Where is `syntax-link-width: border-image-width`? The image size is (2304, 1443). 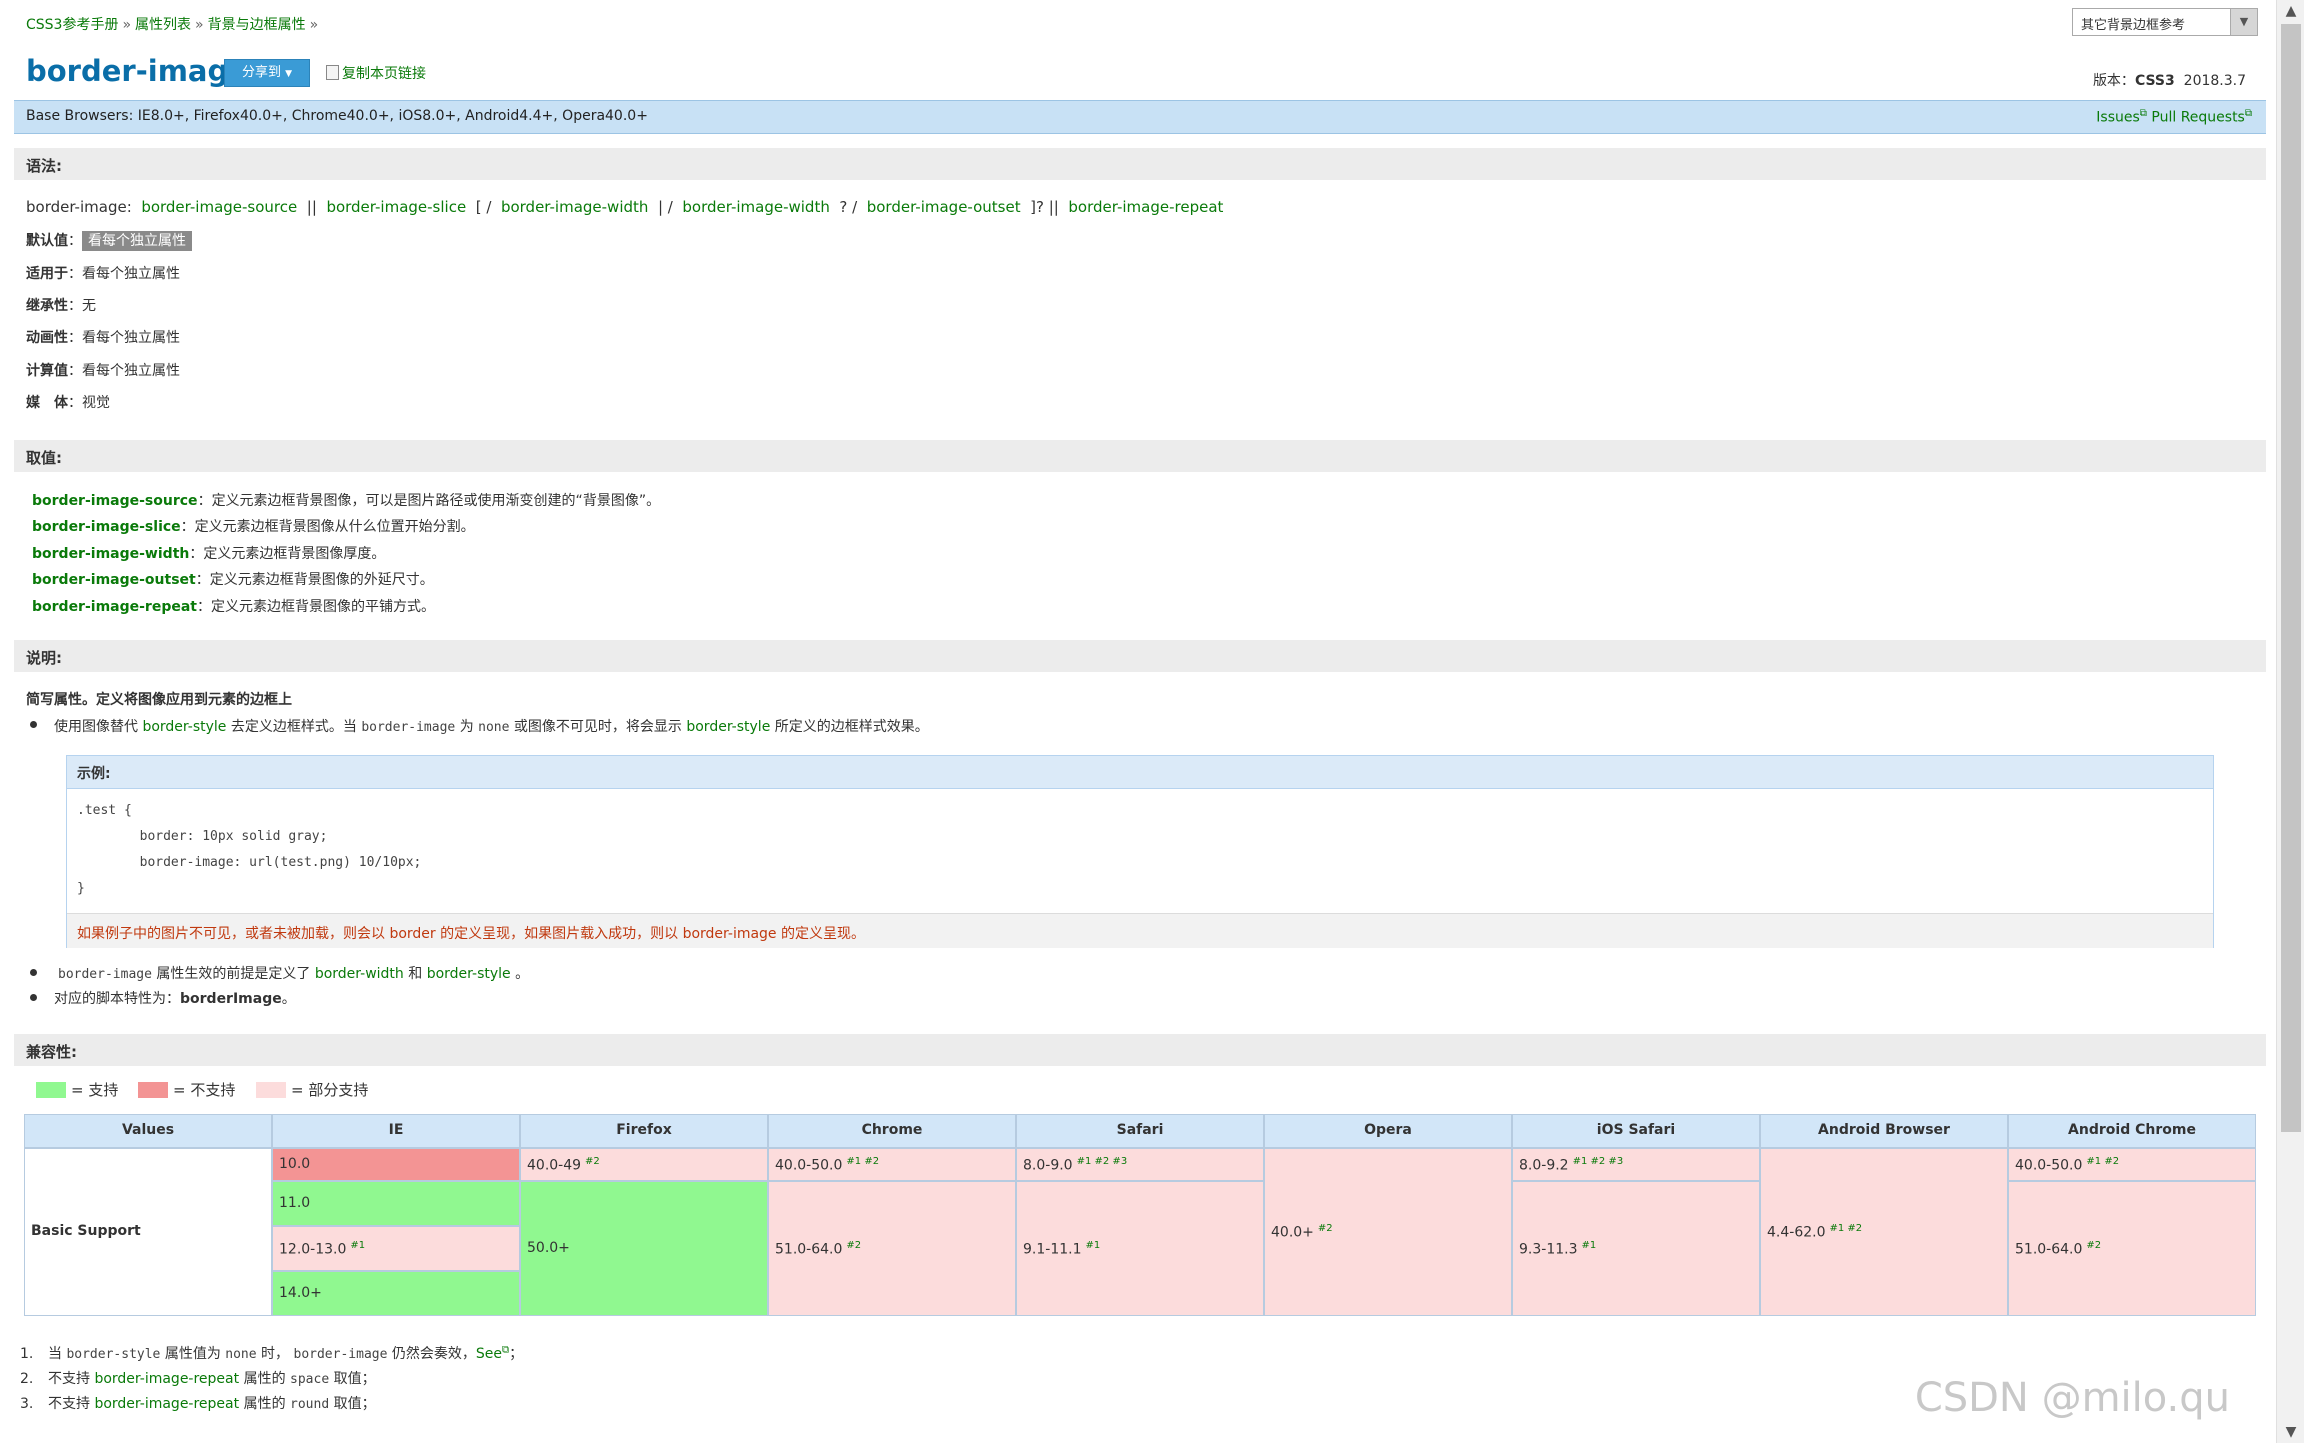 syntax-link-width: border-image-width is located at coordinates (574, 207).